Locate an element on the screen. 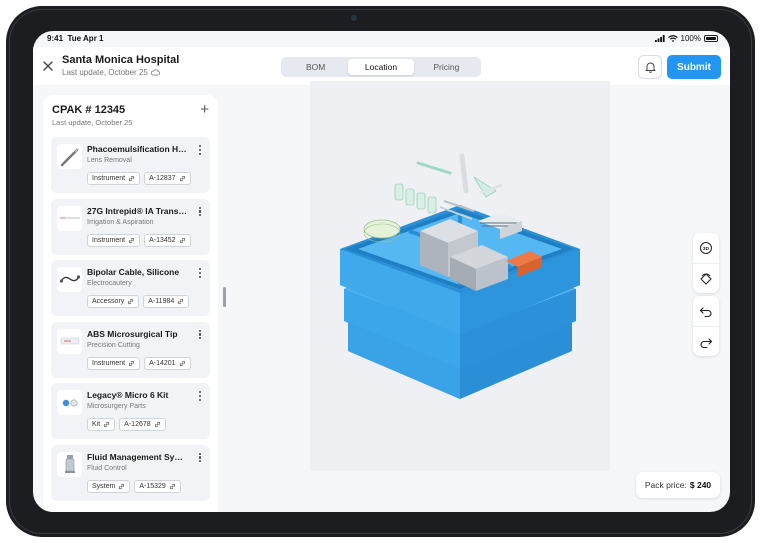  fluid-system-icon is located at coordinates (69, 464).